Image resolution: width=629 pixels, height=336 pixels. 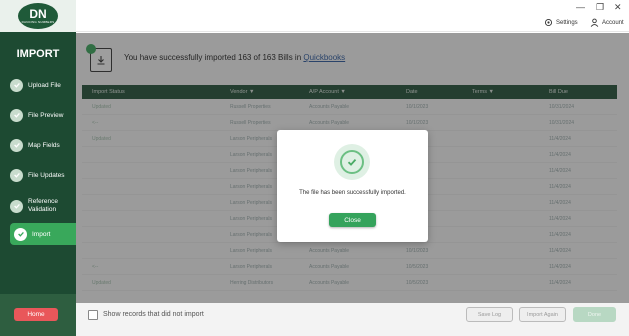 I want to click on success-check-icon, so click(x=352, y=162).